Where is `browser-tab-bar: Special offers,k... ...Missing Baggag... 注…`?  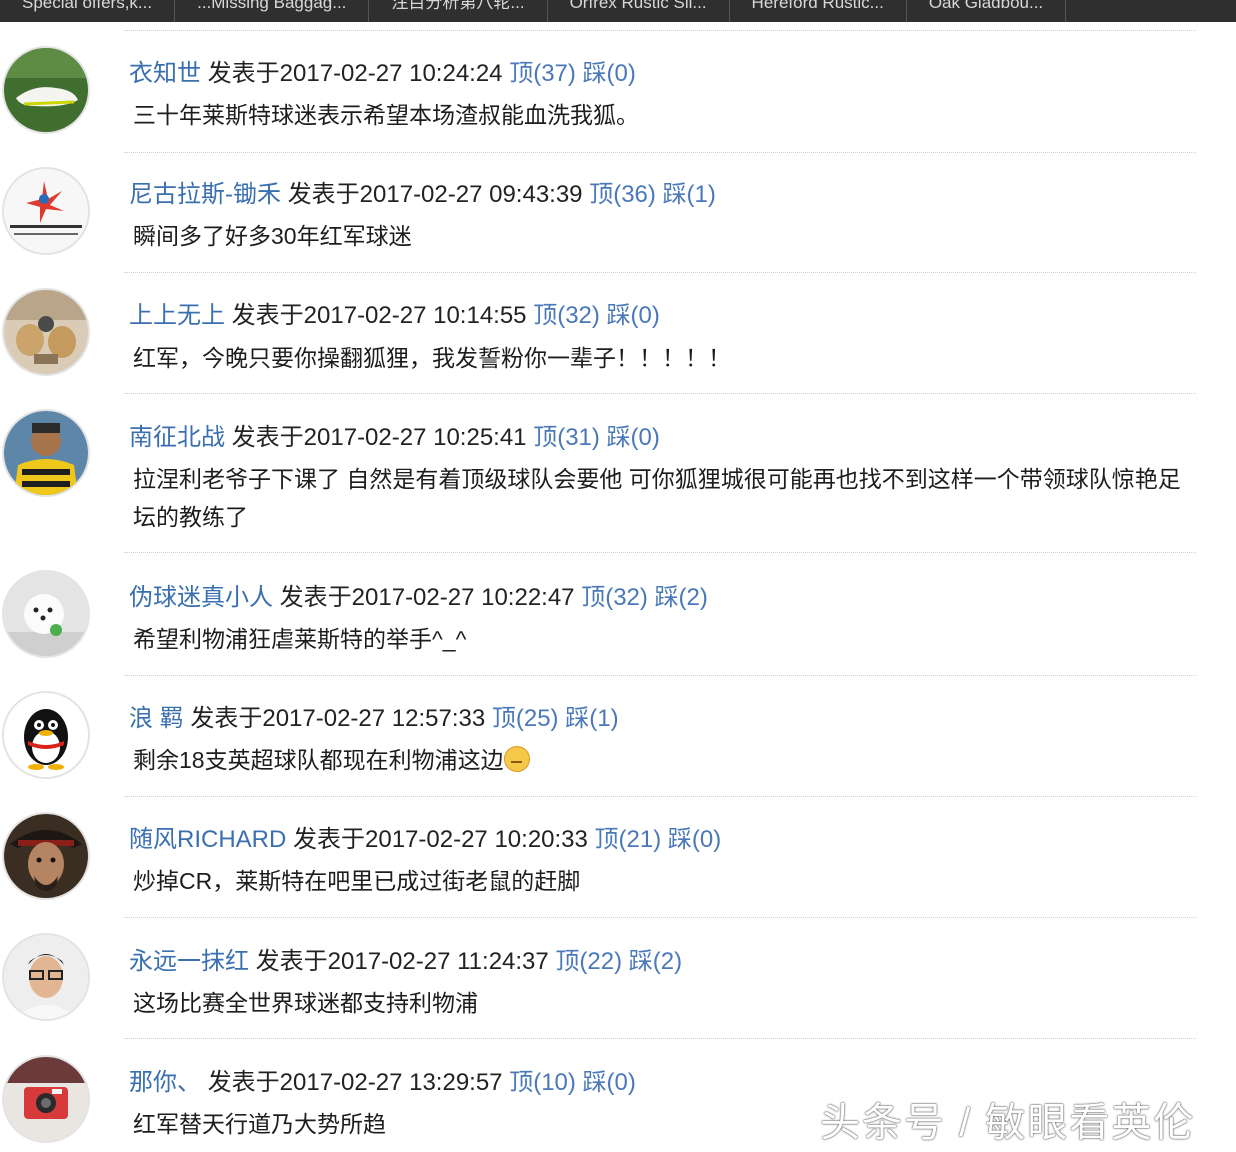
browser-tab-bar: Special offers,k... ...Missing Baggag... 注… is located at coordinates (618, 11).